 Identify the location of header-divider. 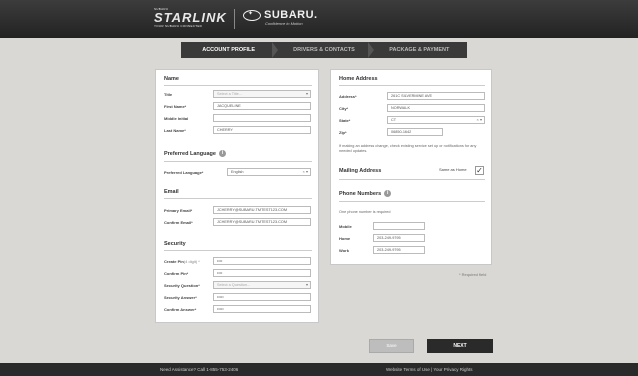
(234, 19).